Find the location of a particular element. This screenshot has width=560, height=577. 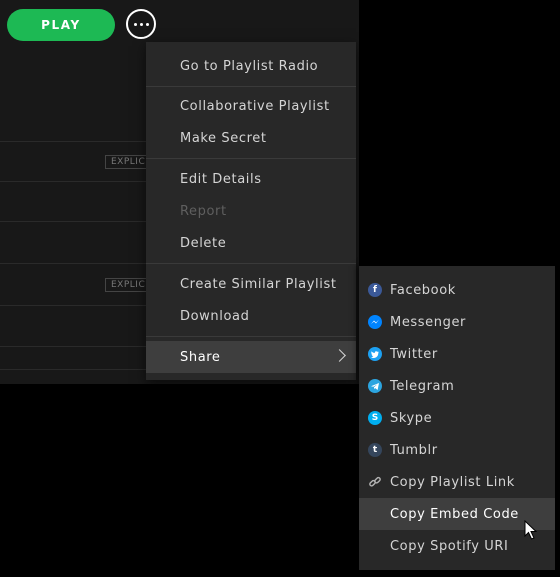

menu-item-label: Go to Playlist Radio is located at coordinates (249, 66).